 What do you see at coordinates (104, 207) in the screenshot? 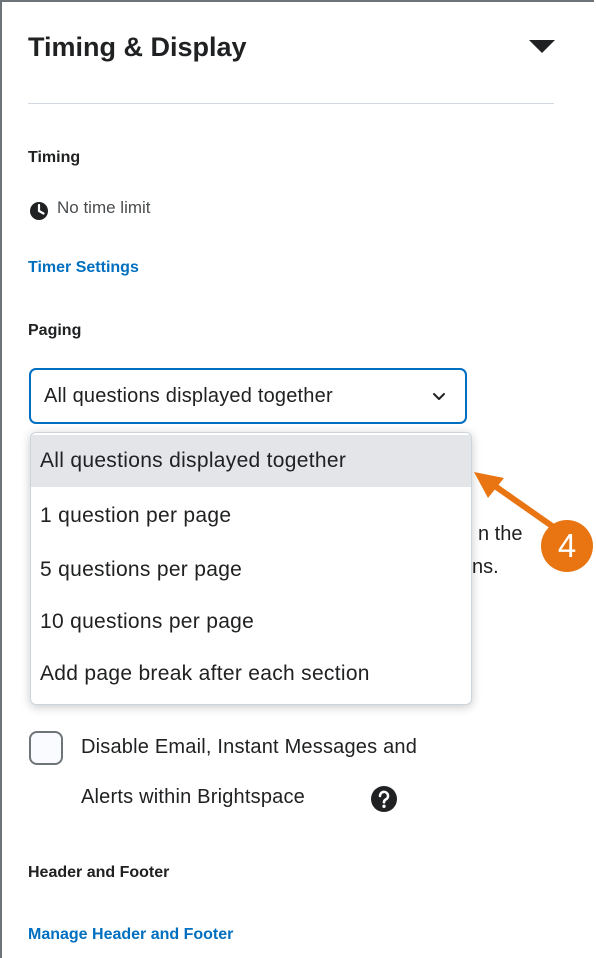
I see `time-limit-value: No time limit` at bounding box center [104, 207].